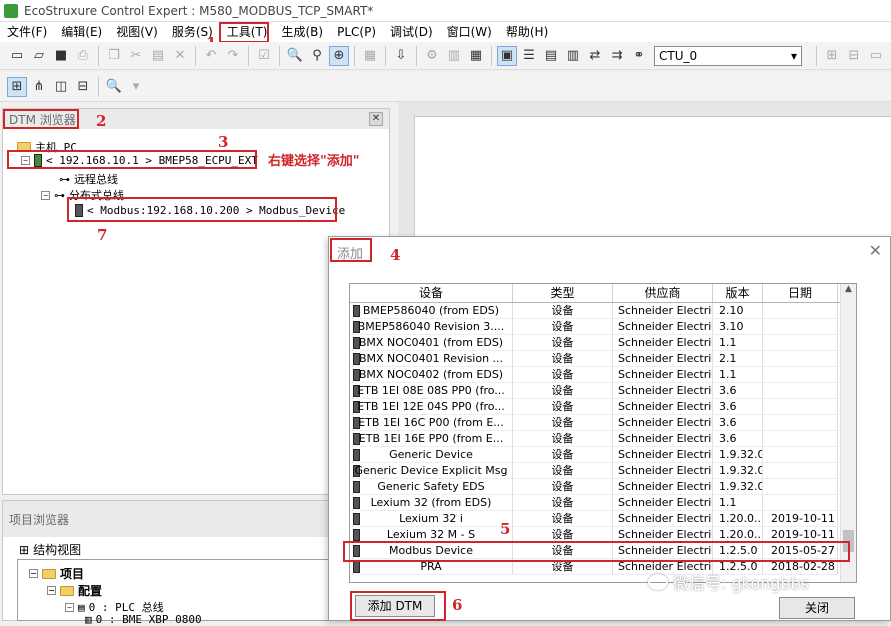 The image size is (891, 626). What do you see at coordinates (563, 293) in the screenshot?
I see `col-type: 类型` at bounding box center [563, 293].